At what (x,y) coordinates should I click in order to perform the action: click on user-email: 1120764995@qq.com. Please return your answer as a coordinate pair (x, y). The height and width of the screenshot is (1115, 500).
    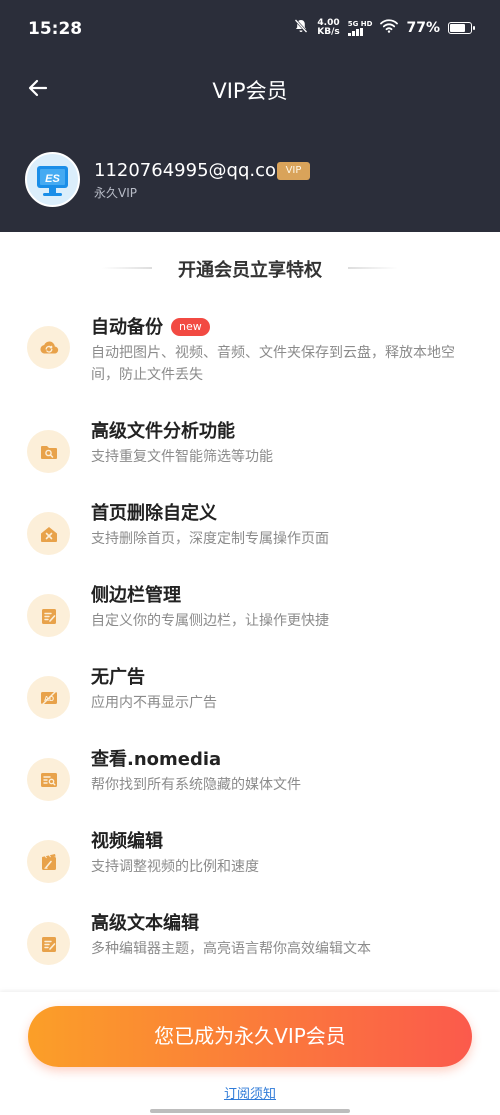
    Looking at the image, I should click on (194, 170).